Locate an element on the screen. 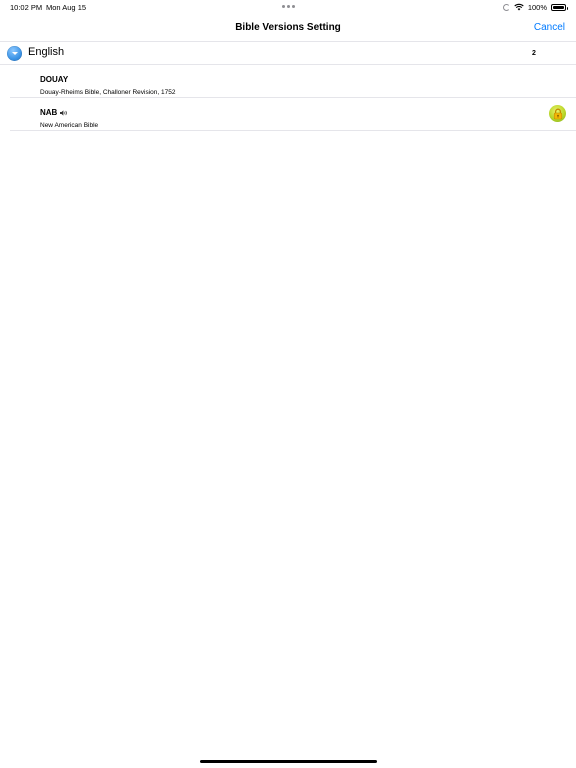  battery-percentage: 100% is located at coordinates (537, 7).